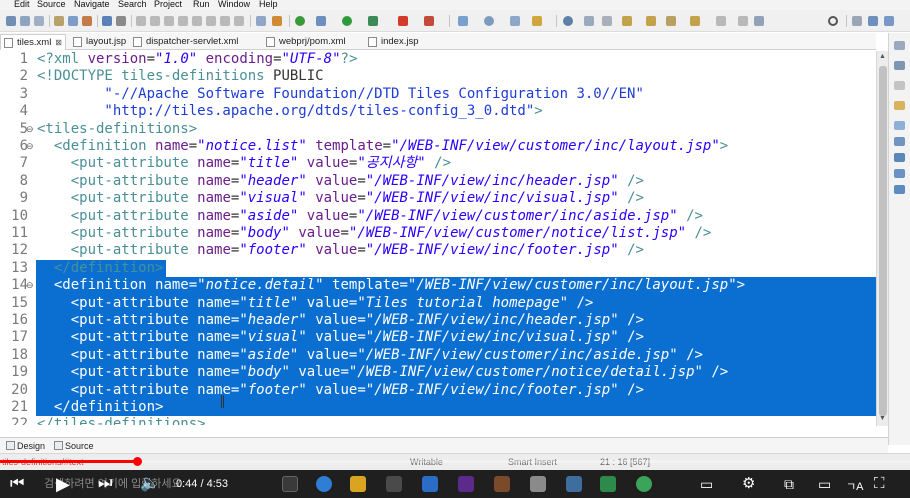 This screenshot has width=910, height=498. I want to click on menu-navigate: Navigate, so click(92, 4).